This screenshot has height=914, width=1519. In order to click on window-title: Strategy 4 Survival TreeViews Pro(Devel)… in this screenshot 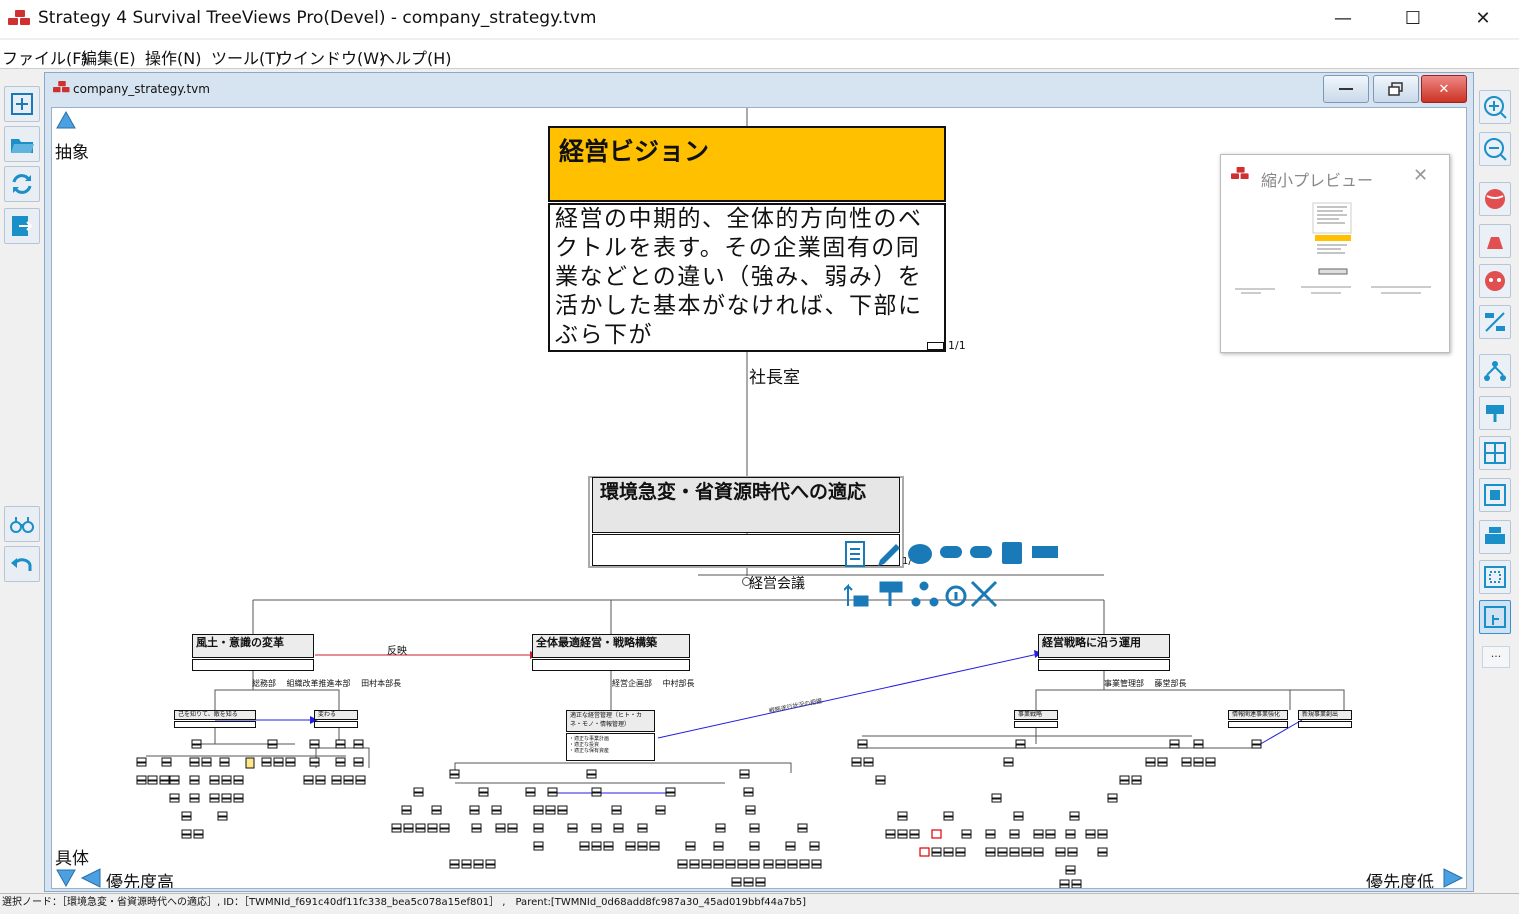, I will do `click(317, 18)`.